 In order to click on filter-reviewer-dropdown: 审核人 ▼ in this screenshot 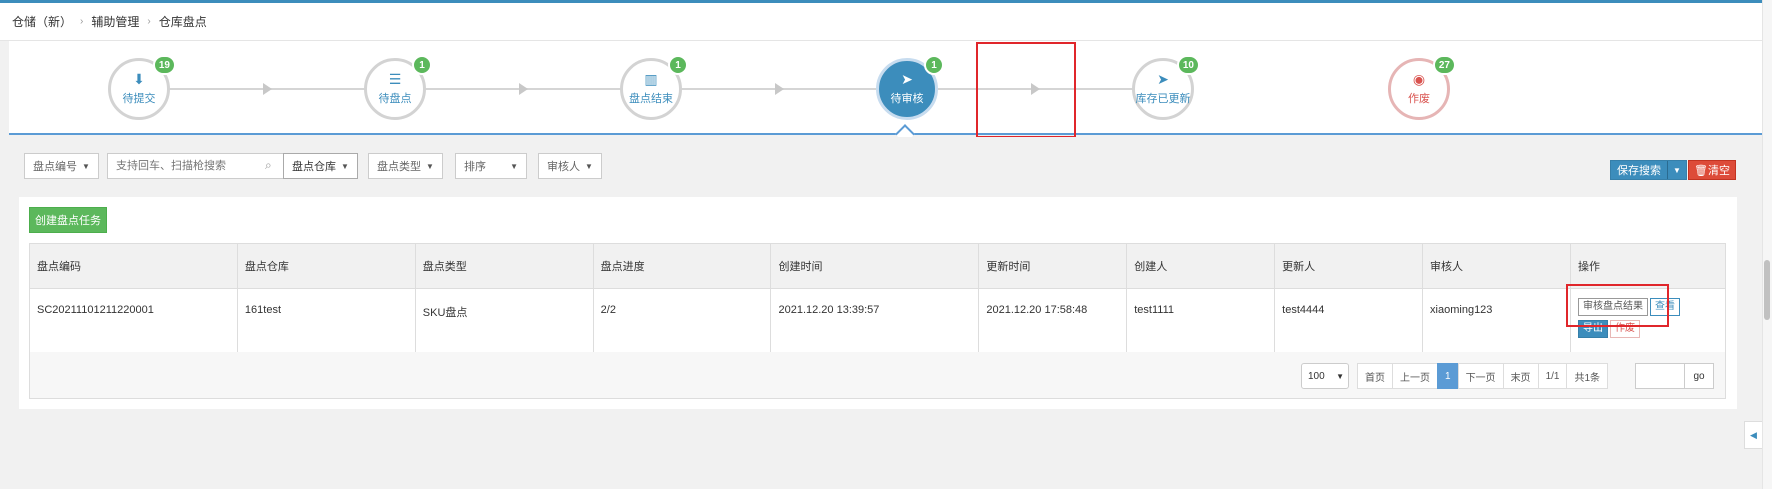, I will do `click(570, 166)`.